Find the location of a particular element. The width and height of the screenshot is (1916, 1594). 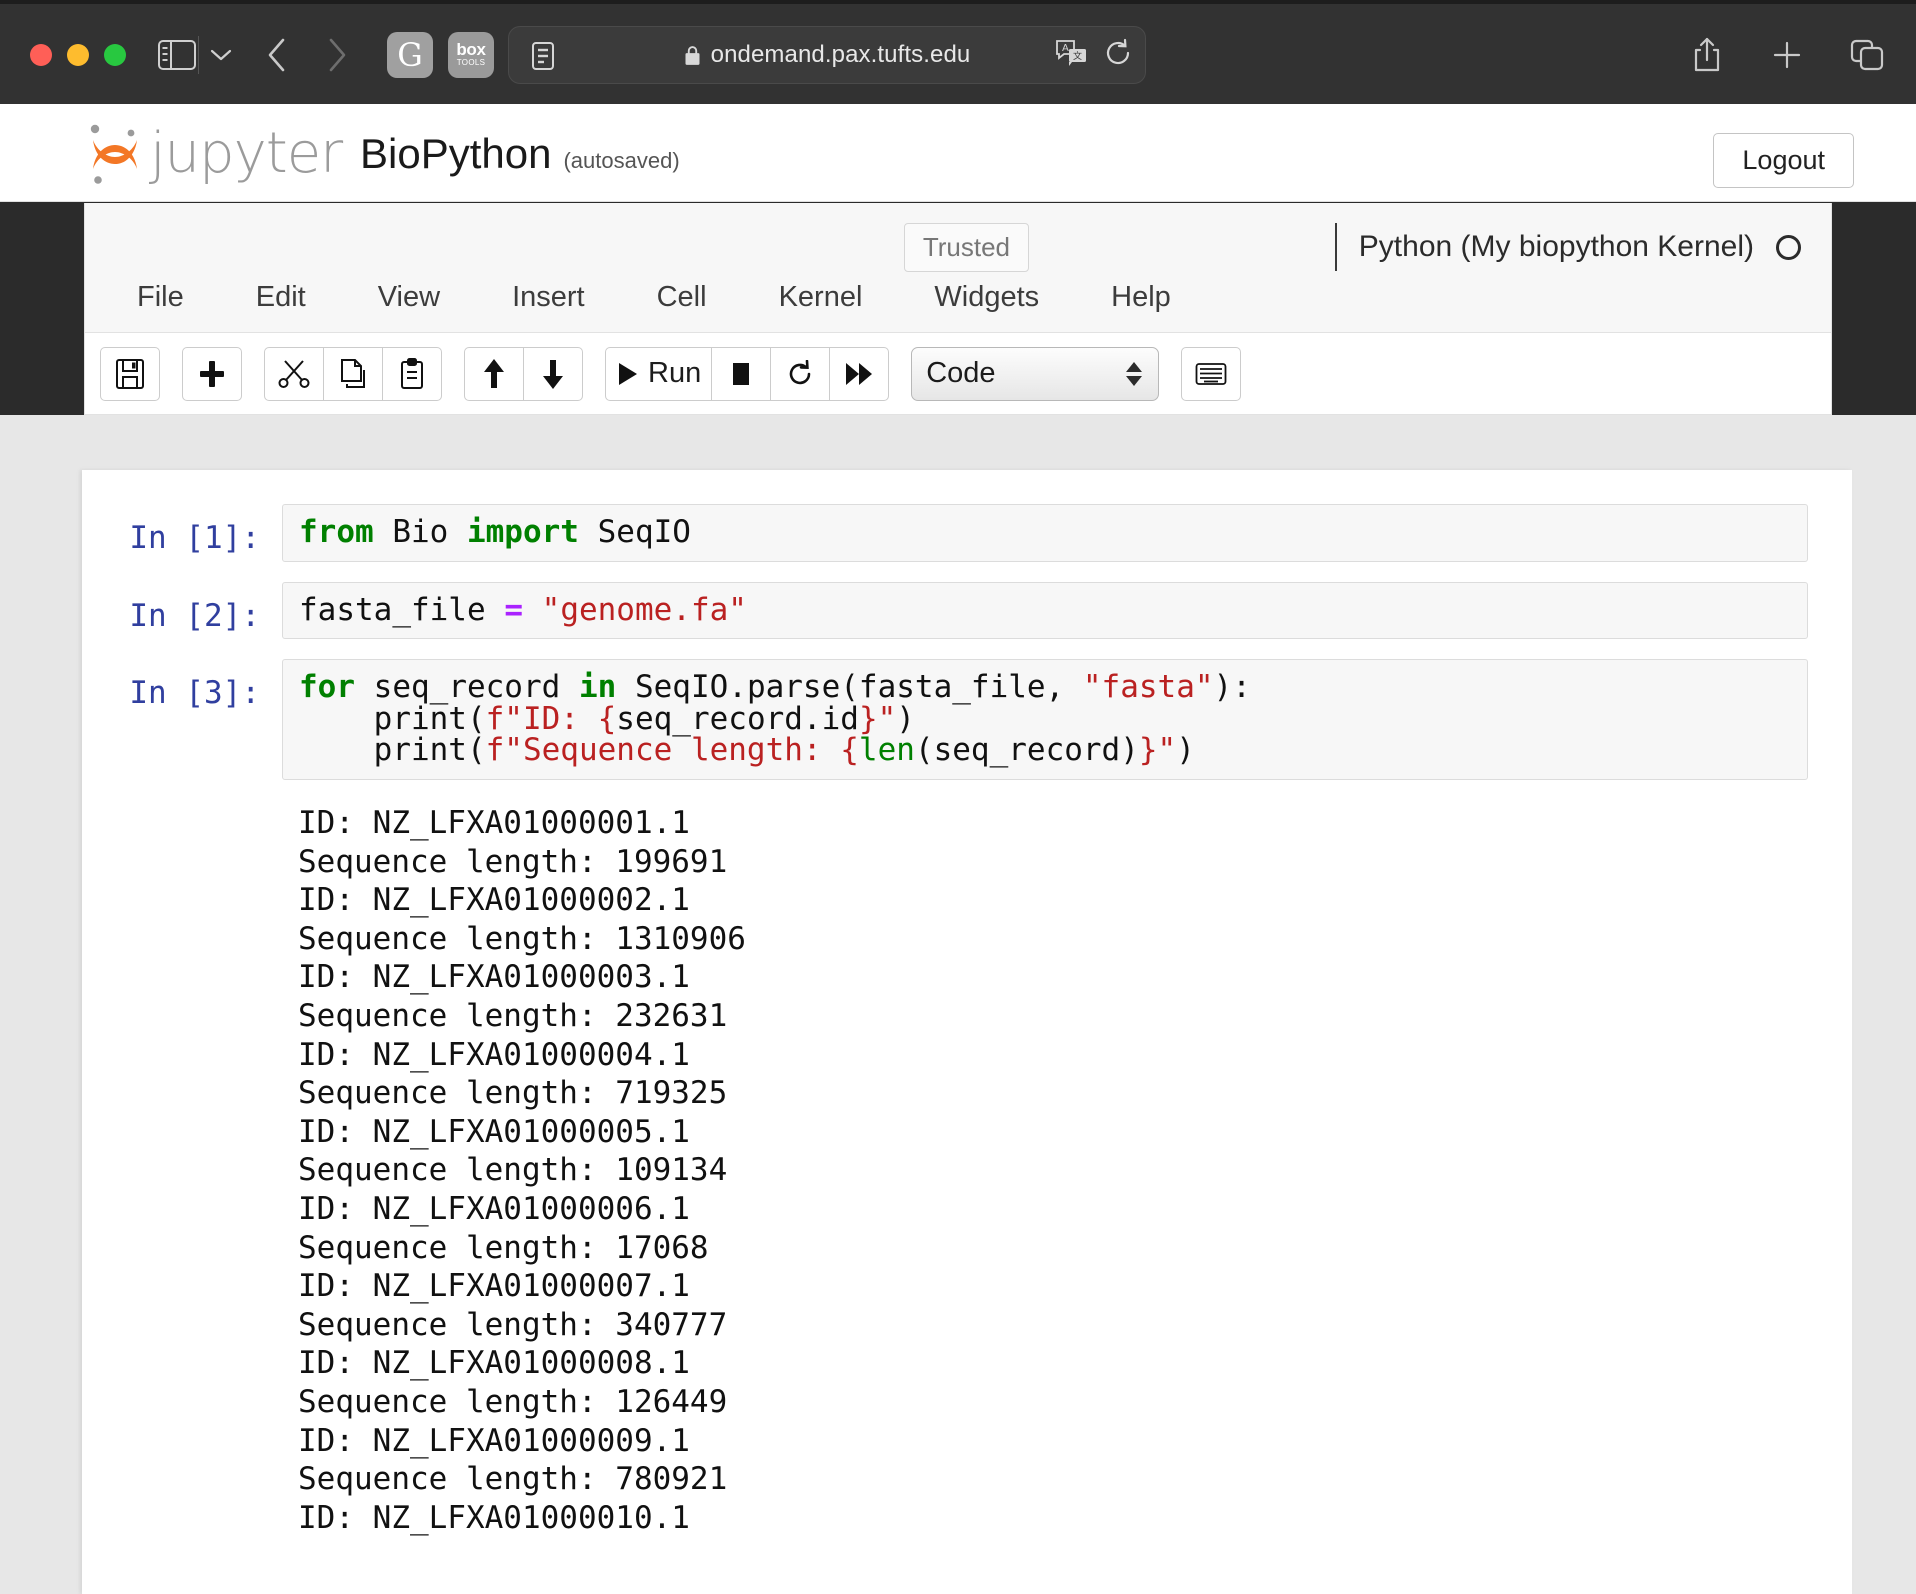

menu-cell: Cell is located at coordinates (682, 297).